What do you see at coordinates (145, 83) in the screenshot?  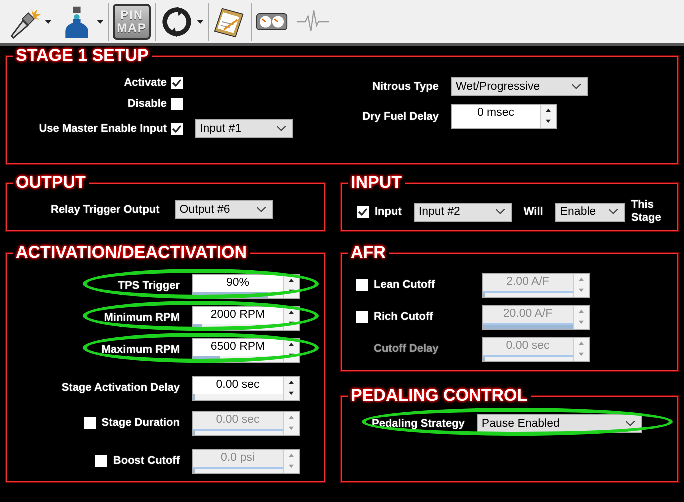 I see `field-label: Activate` at bounding box center [145, 83].